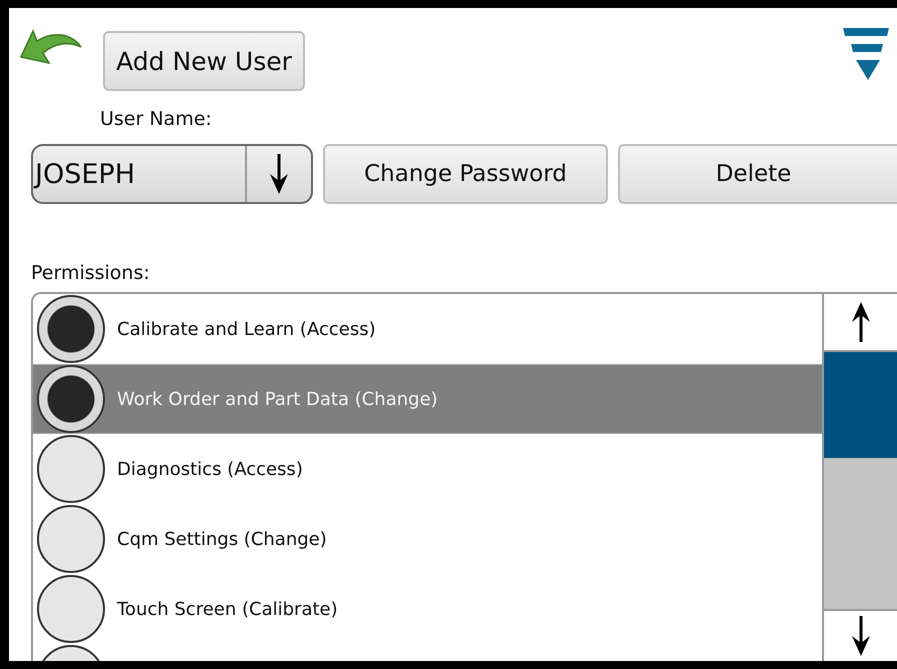  I want to click on user-name-label: User Name:, so click(156, 120).